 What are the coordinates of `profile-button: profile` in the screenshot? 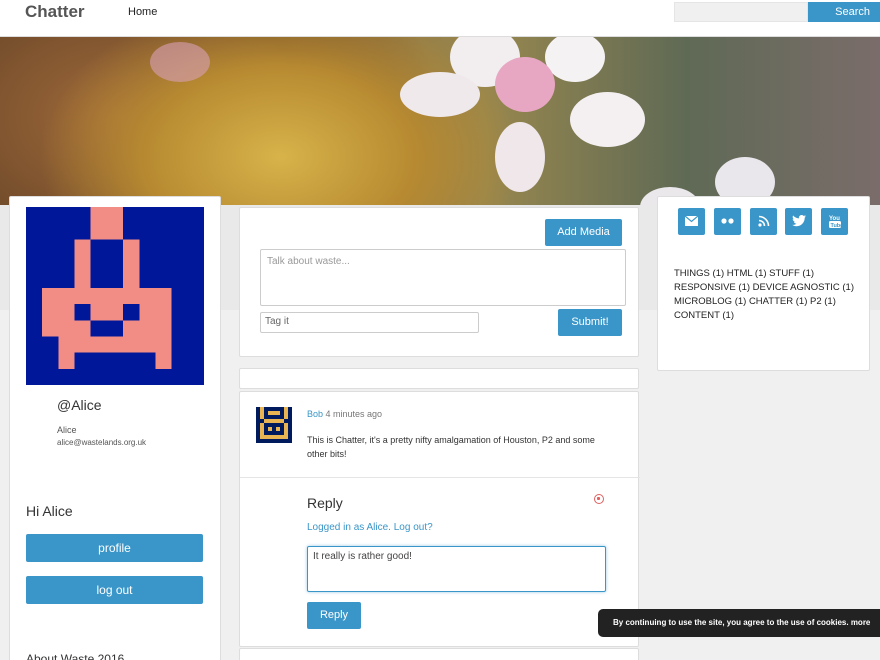 It's located at (114, 548).